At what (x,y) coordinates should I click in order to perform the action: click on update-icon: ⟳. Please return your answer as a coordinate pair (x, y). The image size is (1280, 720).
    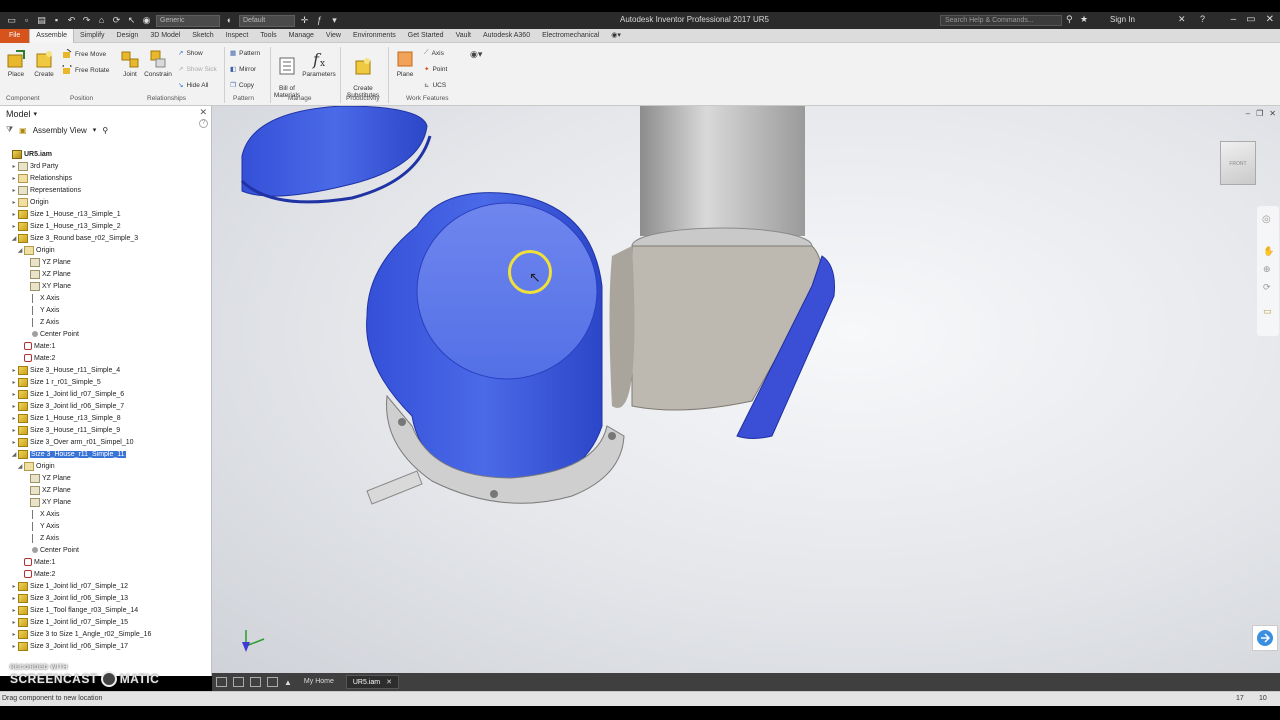
    Looking at the image, I should click on (116, 20).